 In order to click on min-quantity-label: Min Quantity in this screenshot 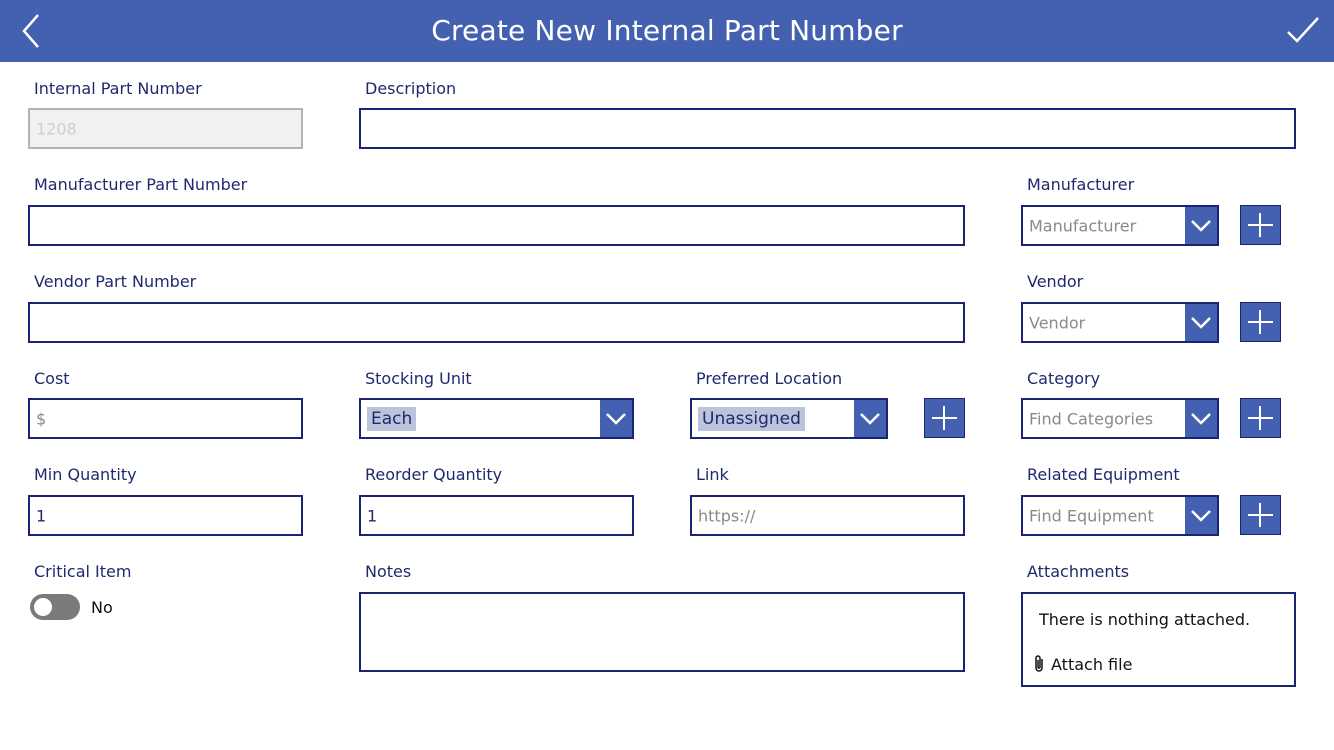, I will do `click(85, 474)`.